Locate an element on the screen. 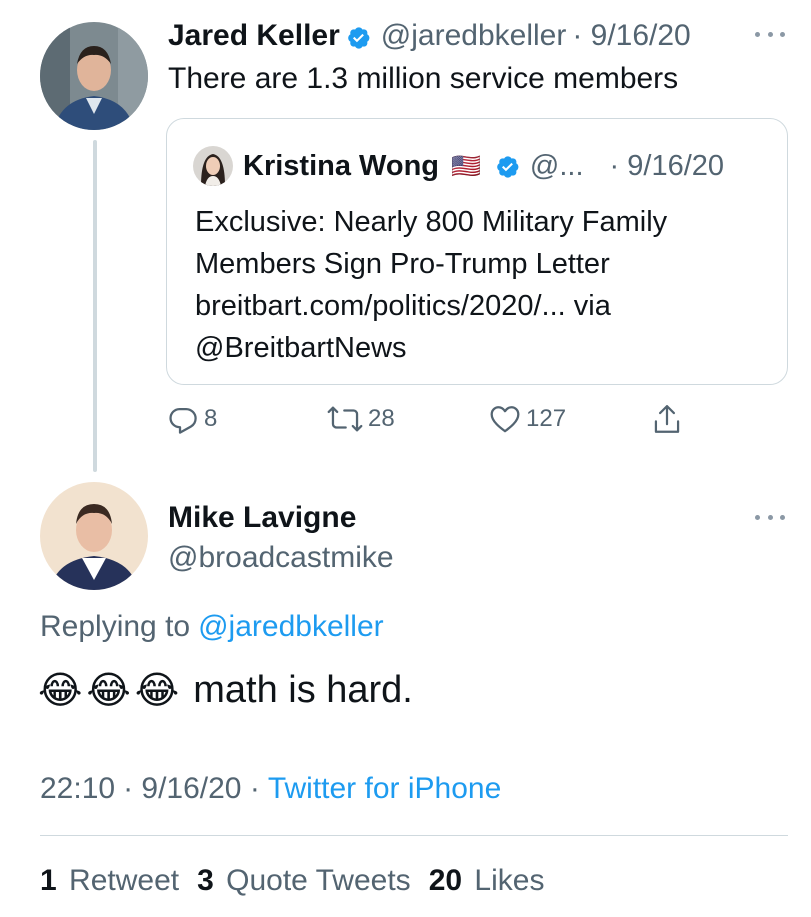  tweet2-more-icon is located at coordinates (770, 517).